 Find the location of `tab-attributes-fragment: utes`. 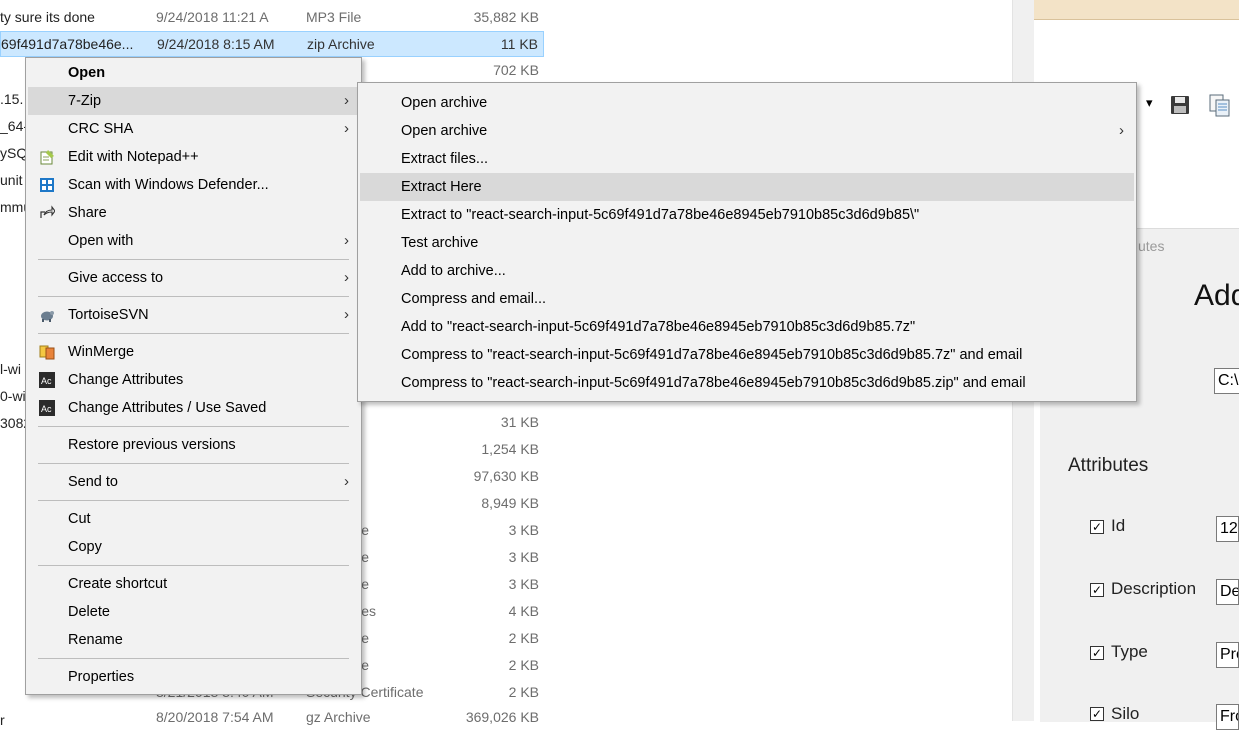

tab-attributes-fragment: utes is located at coordinates (1151, 246).